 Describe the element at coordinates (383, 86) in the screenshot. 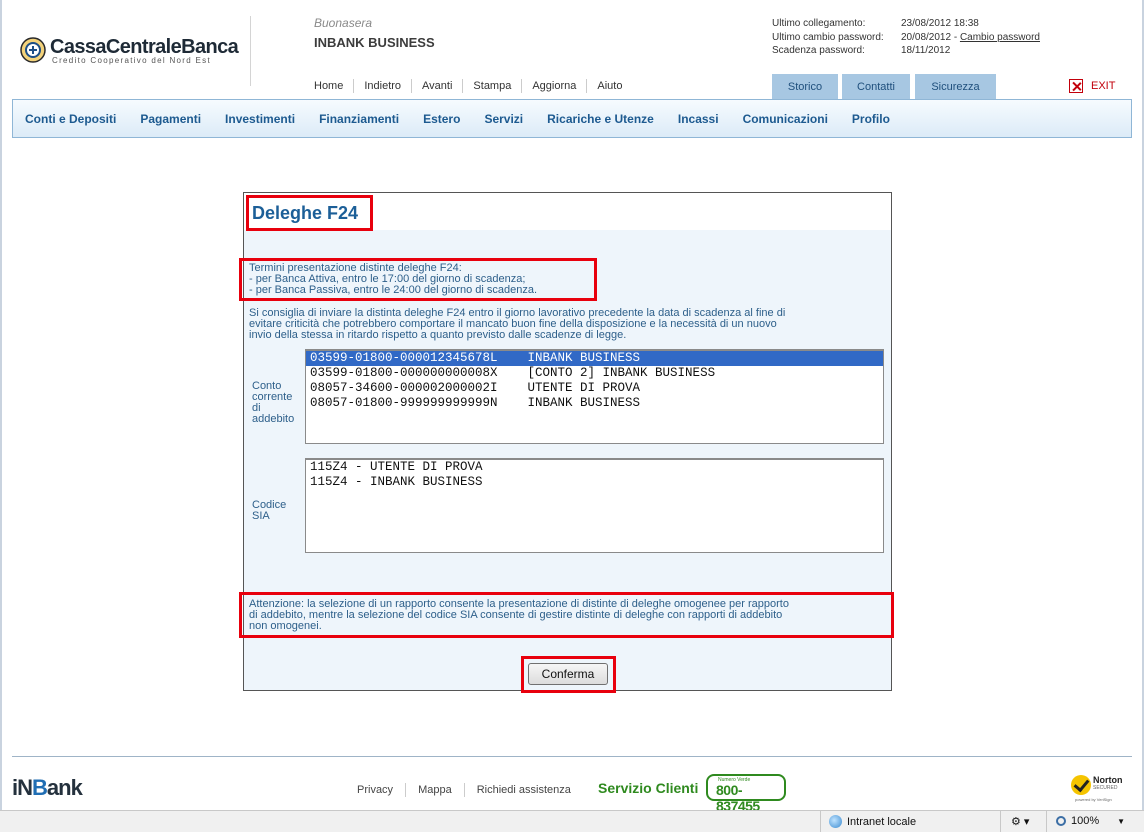

I see `toplink-back: Indietro` at that location.